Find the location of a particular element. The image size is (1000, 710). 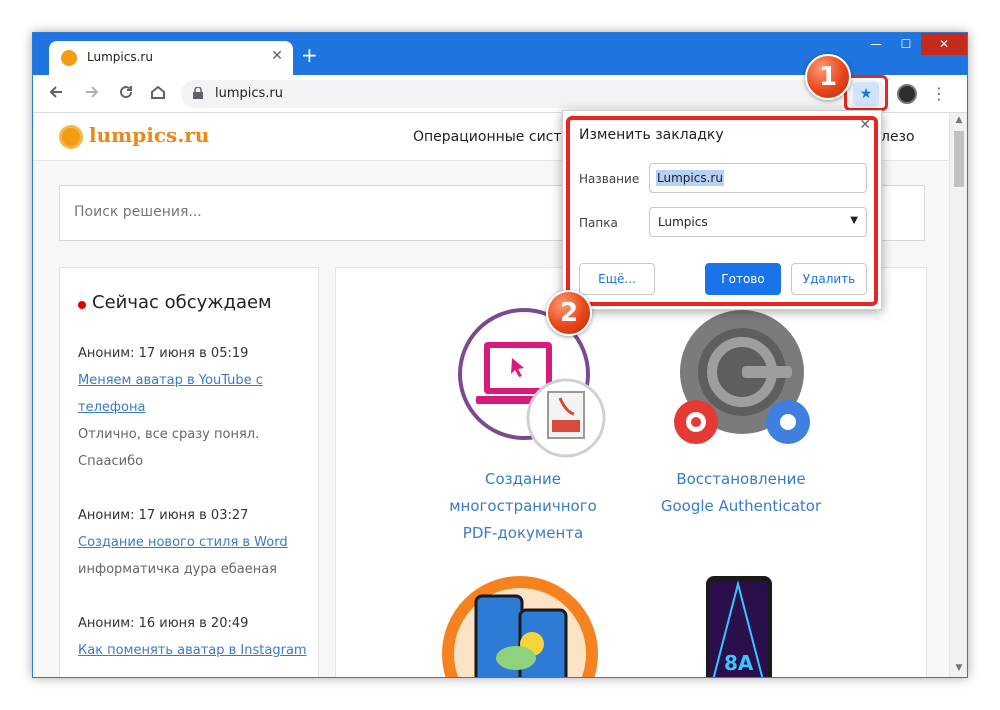

maximize-button: ☐ is located at coordinates (906, 44).